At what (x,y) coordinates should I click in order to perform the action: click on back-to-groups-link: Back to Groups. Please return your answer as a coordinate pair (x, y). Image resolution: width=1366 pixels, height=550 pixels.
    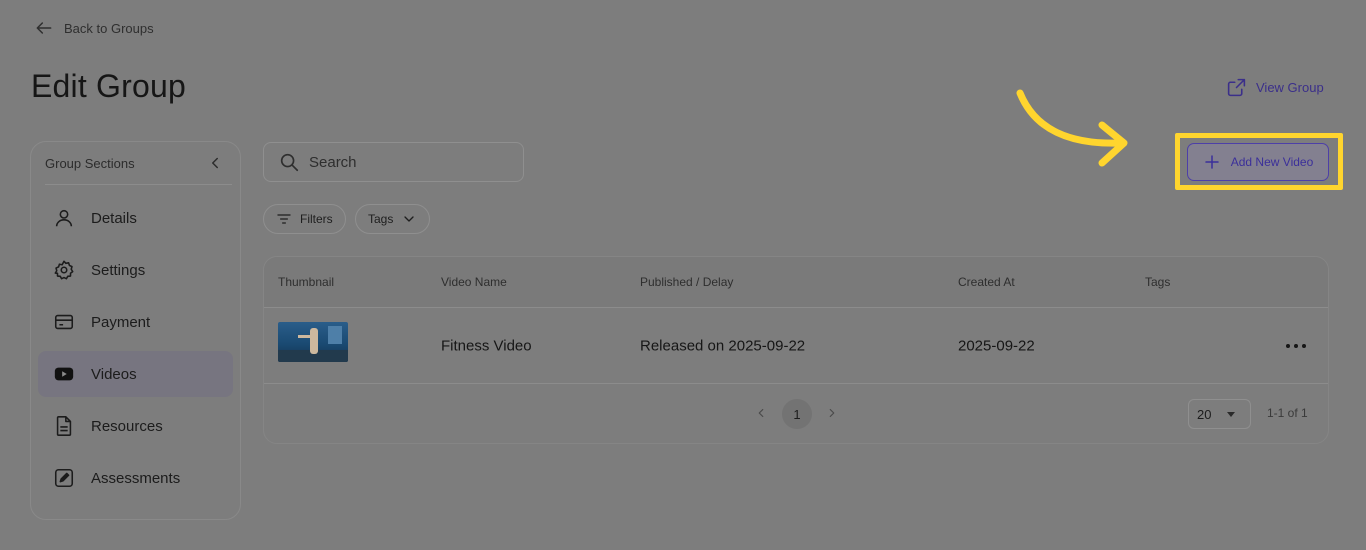
    Looking at the image, I should click on (94, 28).